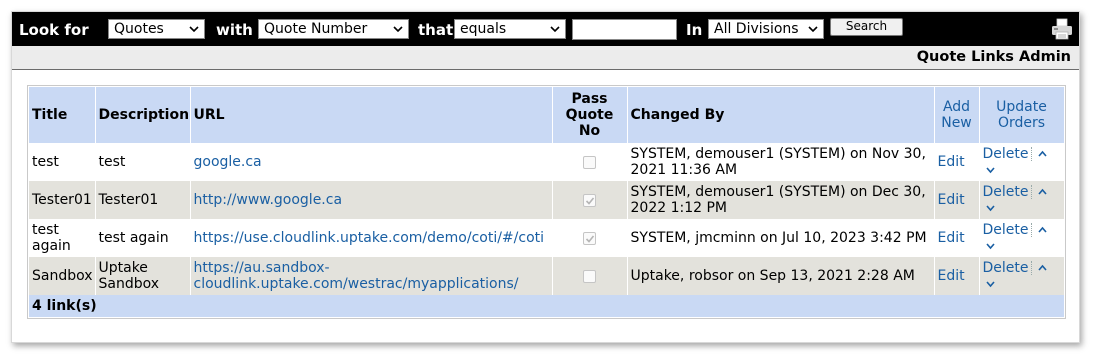 Image resolution: width=1101 pixels, height=364 pixels. Describe the element at coordinates (234, 30) in the screenshot. I see `with-label: with` at that location.